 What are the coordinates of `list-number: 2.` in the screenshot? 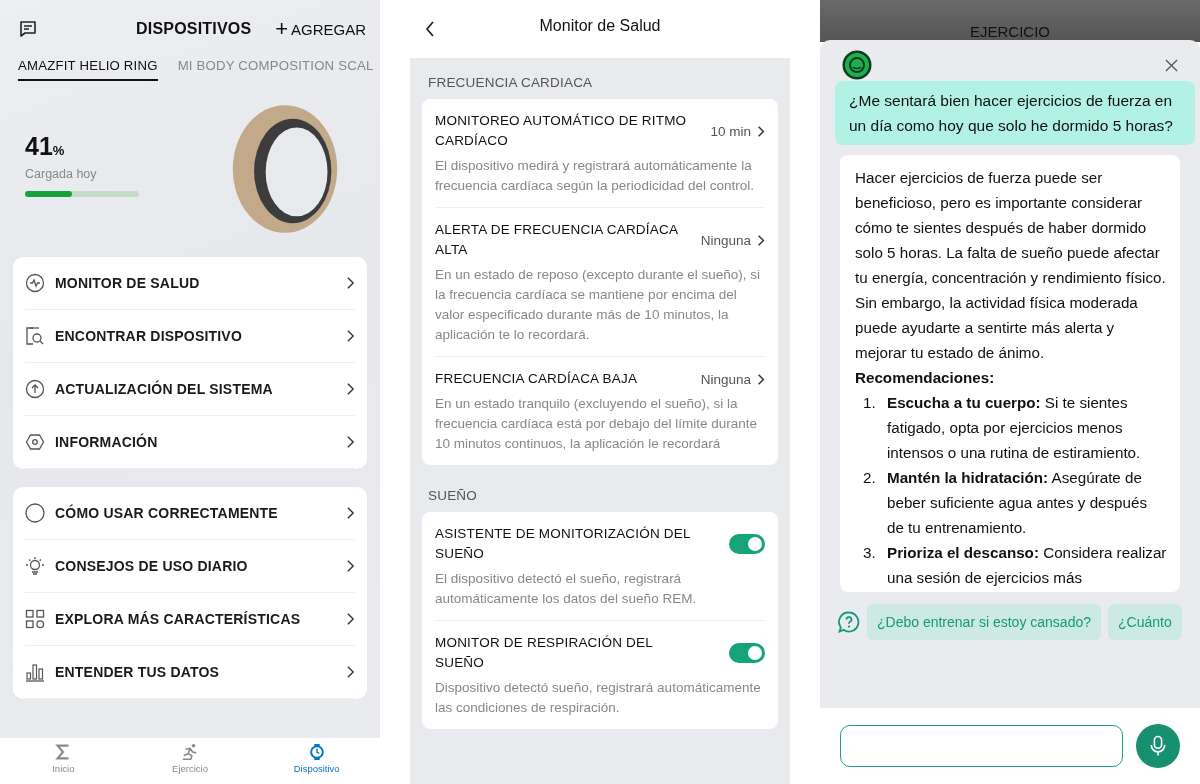 It's located at (870, 478).